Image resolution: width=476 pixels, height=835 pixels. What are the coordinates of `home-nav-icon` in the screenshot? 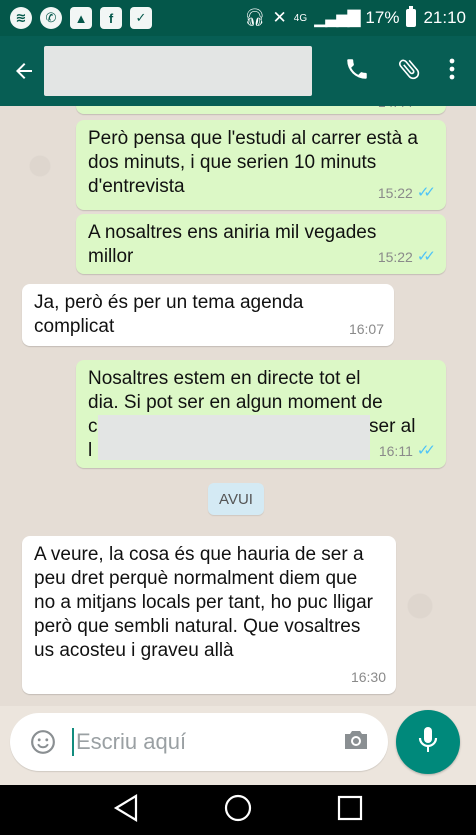 It's located at (238, 810).